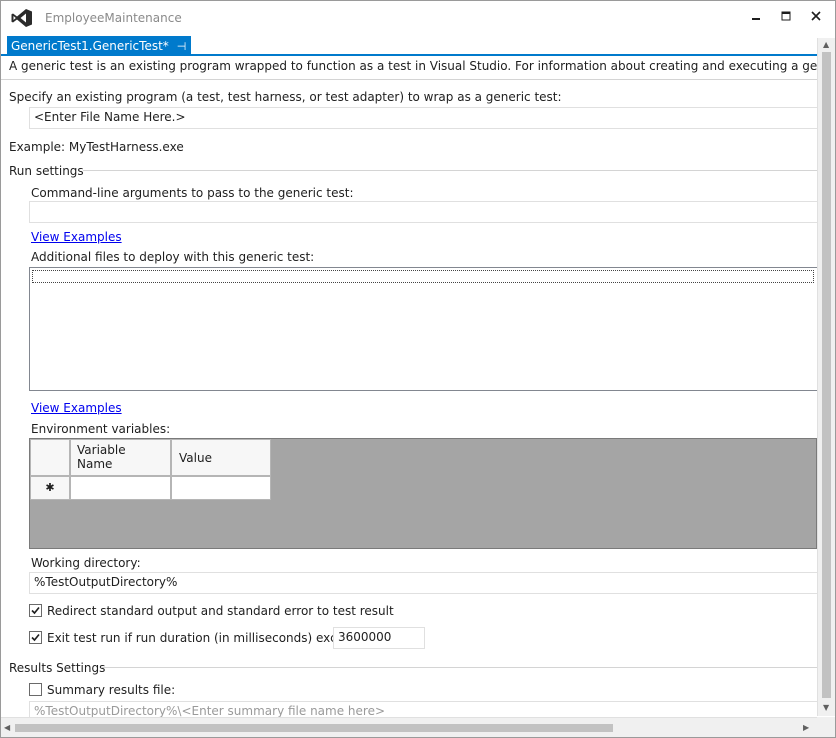 Image resolution: width=836 pixels, height=738 pixels. Describe the element at coordinates (221, 457) in the screenshot. I see `column-header-value: Value` at that location.